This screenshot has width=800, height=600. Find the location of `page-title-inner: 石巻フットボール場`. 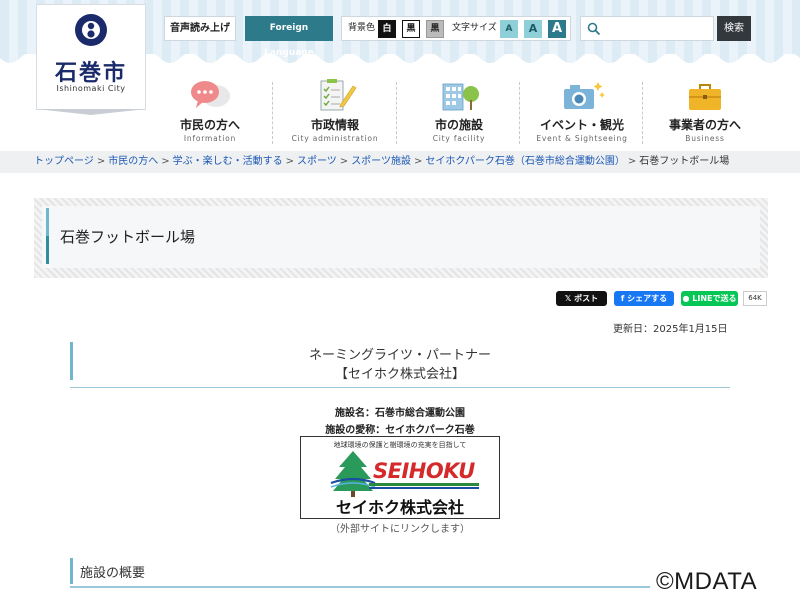

page-title-inner: 石巻フットボール場 is located at coordinates (401, 237).